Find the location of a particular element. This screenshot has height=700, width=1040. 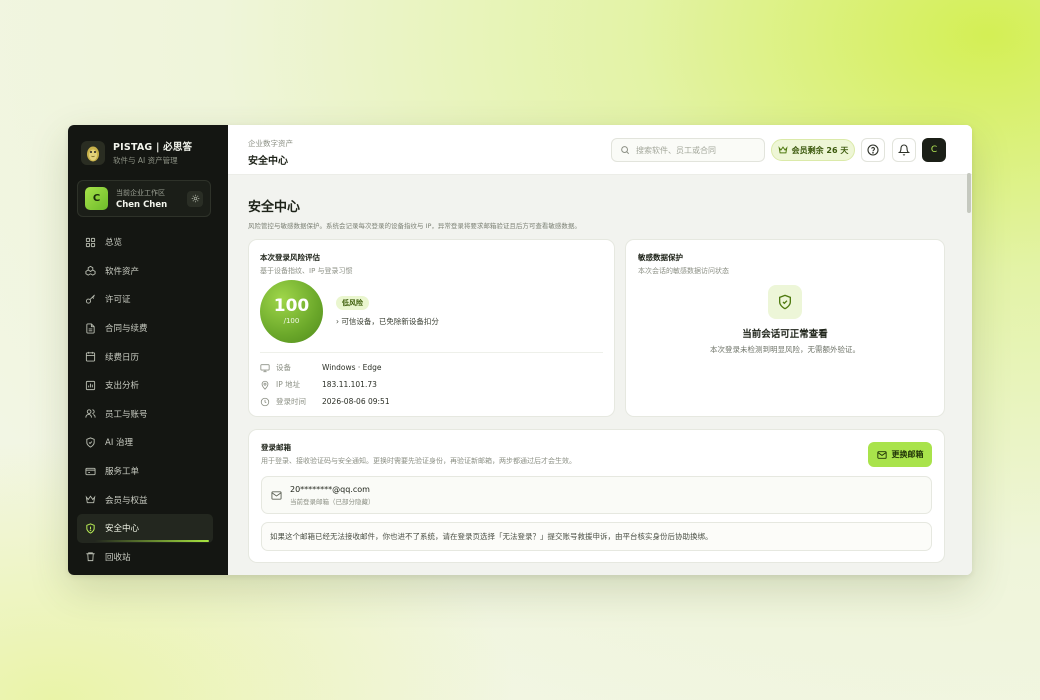

session-status-title: 当前会话可正常查看 is located at coordinates (785, 334).